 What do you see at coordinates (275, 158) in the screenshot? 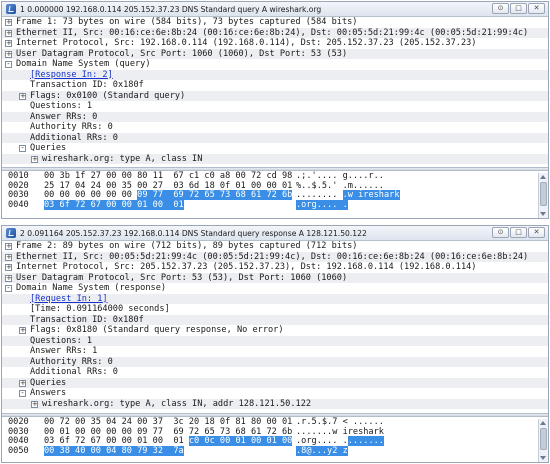
I see `tree-row: + wireshark.org: type A, class IN` at bounding box center [275, 158].